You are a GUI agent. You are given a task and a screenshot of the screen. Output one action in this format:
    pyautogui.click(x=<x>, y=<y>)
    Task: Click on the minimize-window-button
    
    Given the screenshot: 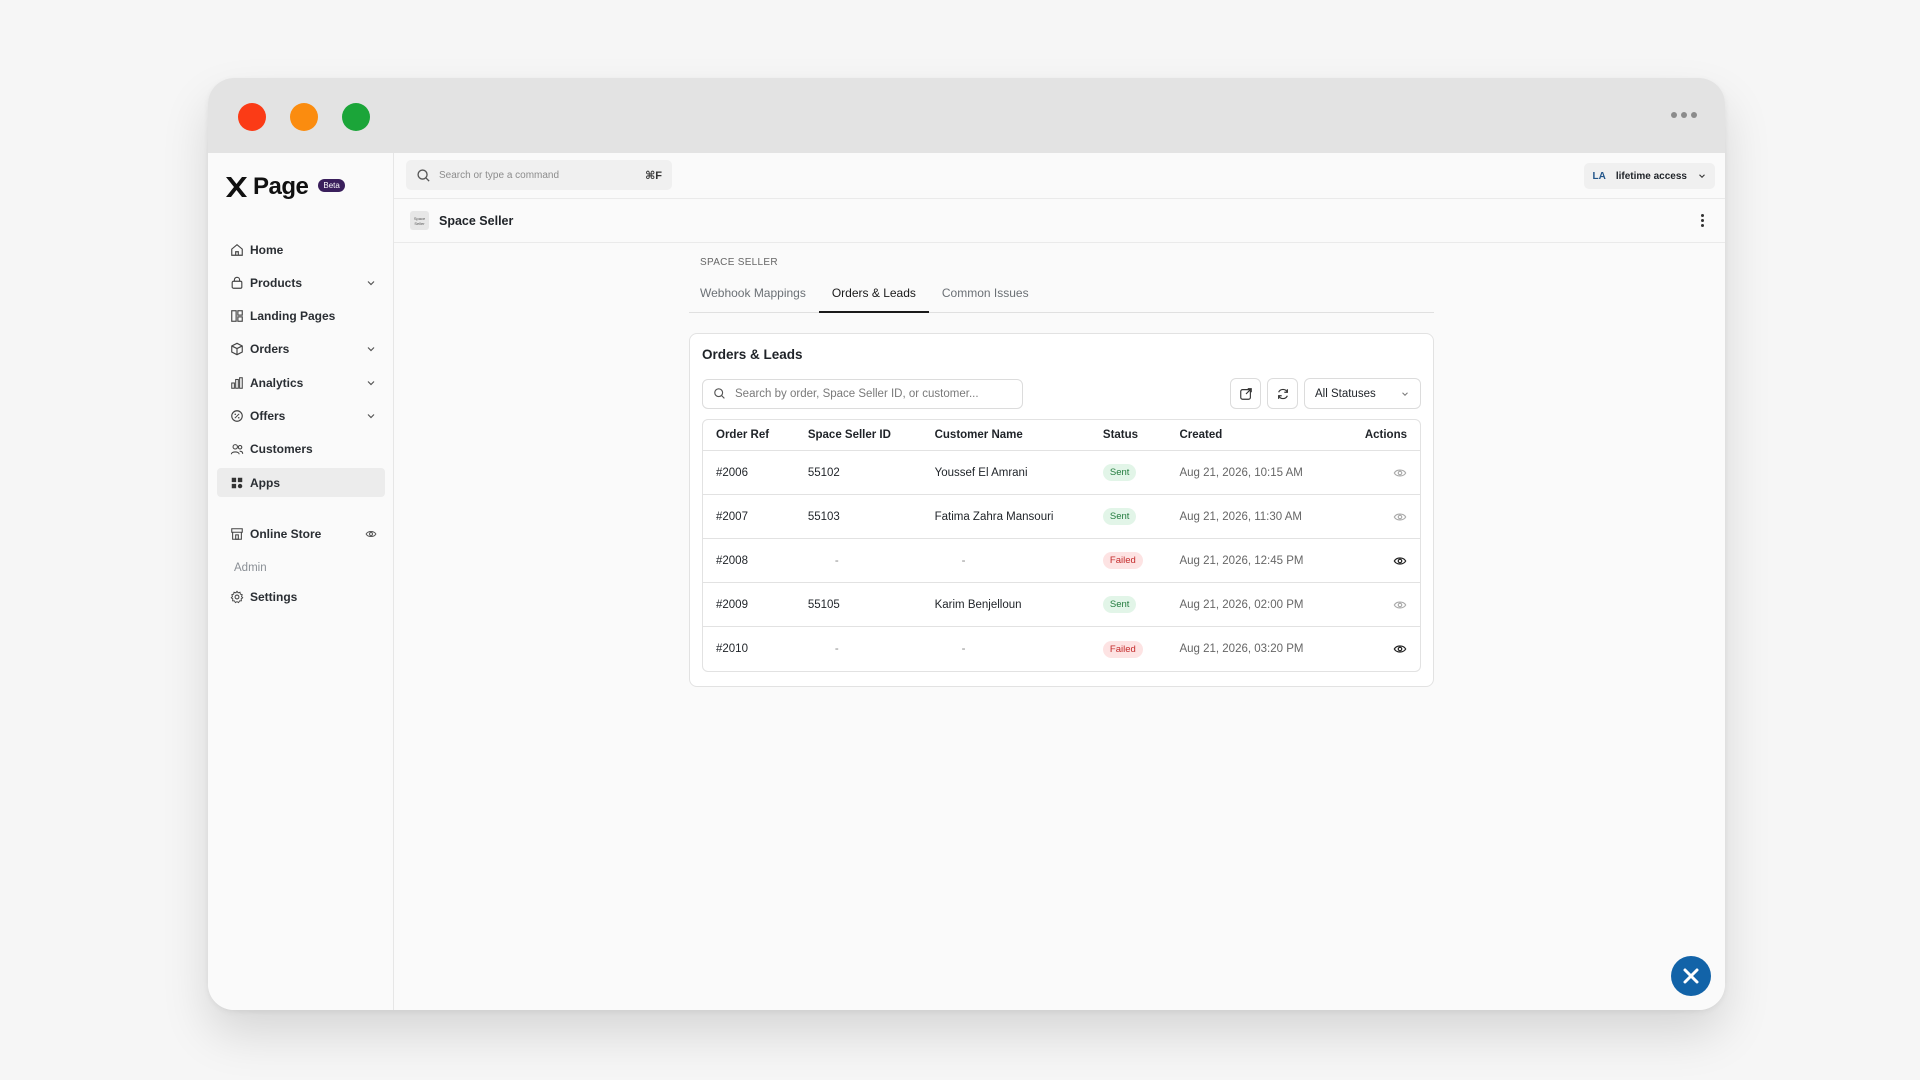 What is the action you would take?
    pyautogui.click(x=304, y=117)
    